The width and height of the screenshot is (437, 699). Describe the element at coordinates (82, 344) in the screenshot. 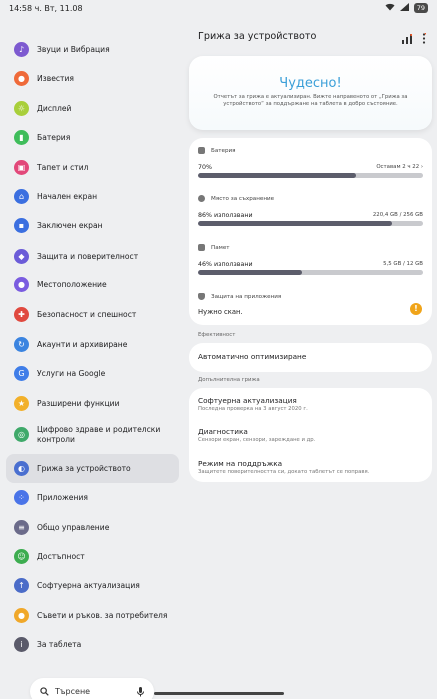

I see `sidebar-item-label: Акаунти и архивиране` at that location.